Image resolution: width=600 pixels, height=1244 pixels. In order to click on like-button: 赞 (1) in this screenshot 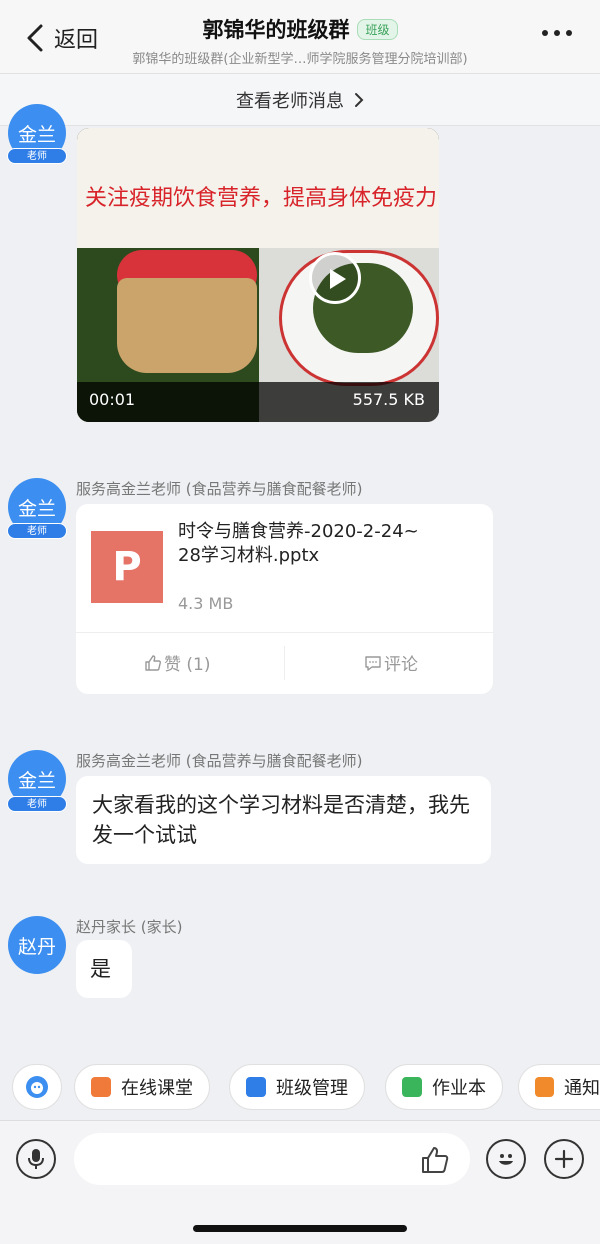, I will do `click(177, 662)`.